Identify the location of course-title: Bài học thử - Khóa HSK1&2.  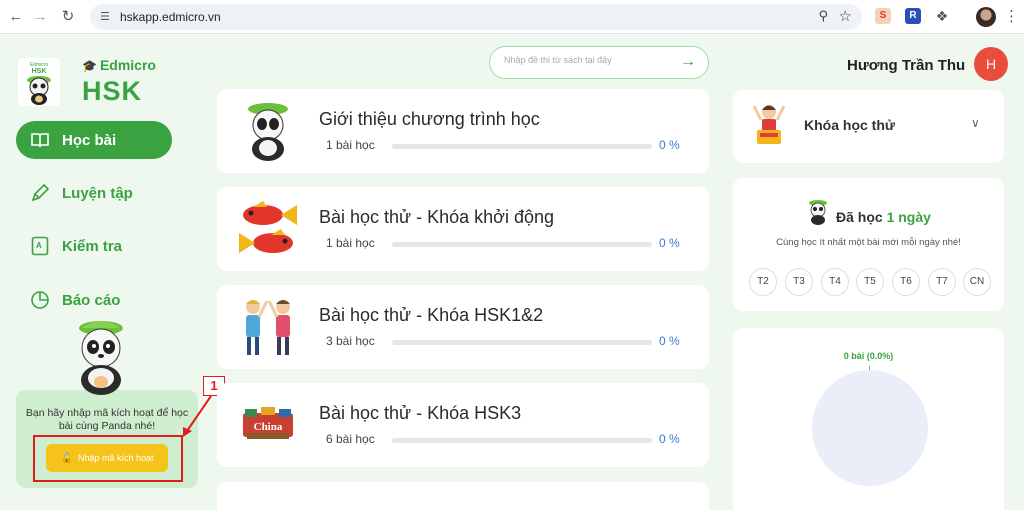
(431, 315).